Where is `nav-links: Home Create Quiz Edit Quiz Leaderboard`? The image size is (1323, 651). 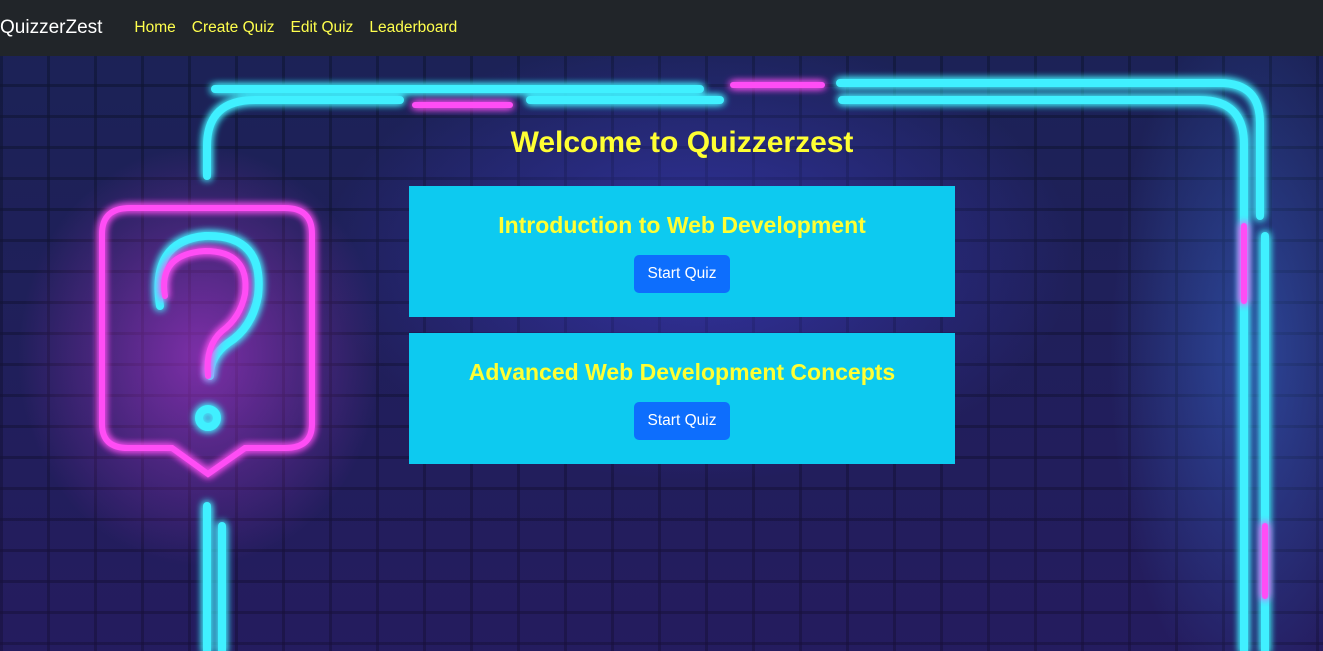
nav-links: Home Create Quiz Edit Quiz Leaderboard is located at coordinates (295, 28).